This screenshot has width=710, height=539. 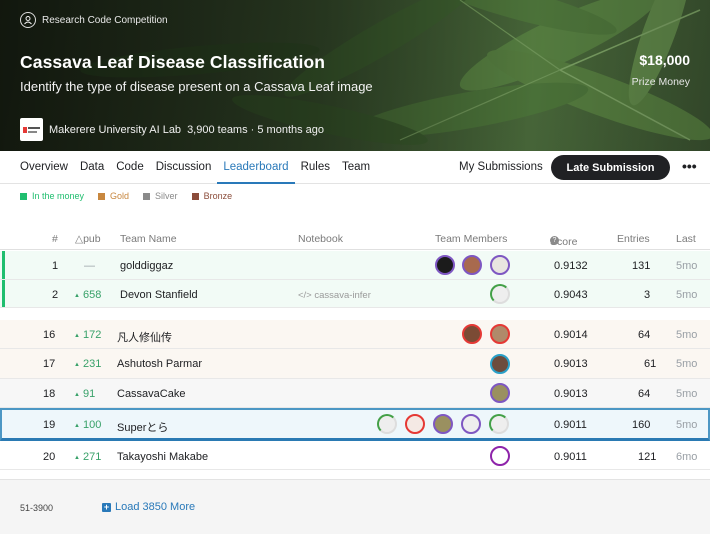 What do you see at coordinates (146, 266) in the screenshot?
I see `team-name: golddiggaz` at bounding box center [146, 266].